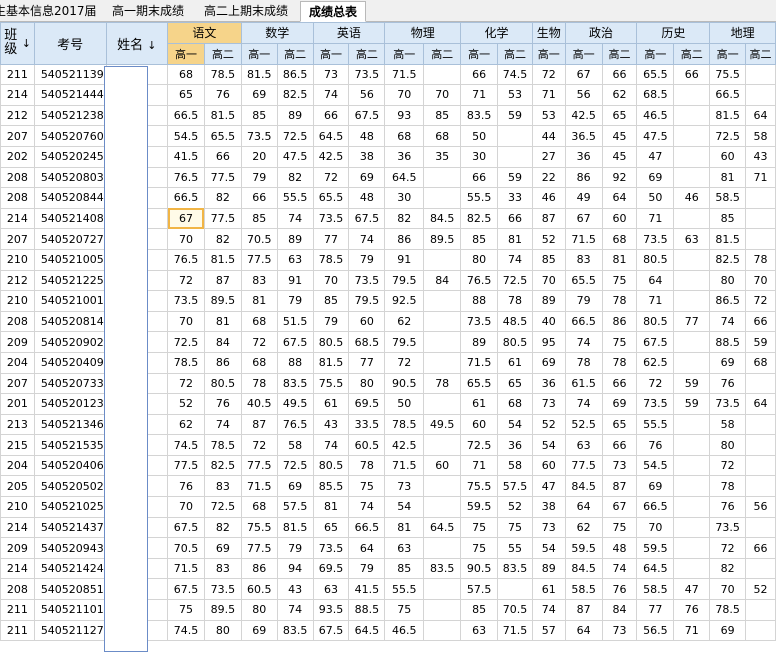 The height and width of the screenshot is (656, 776). What do you see at coordinates (295, 445) in the screenshot?
I see `score-cell: 58` at bounding box center [295, 445].